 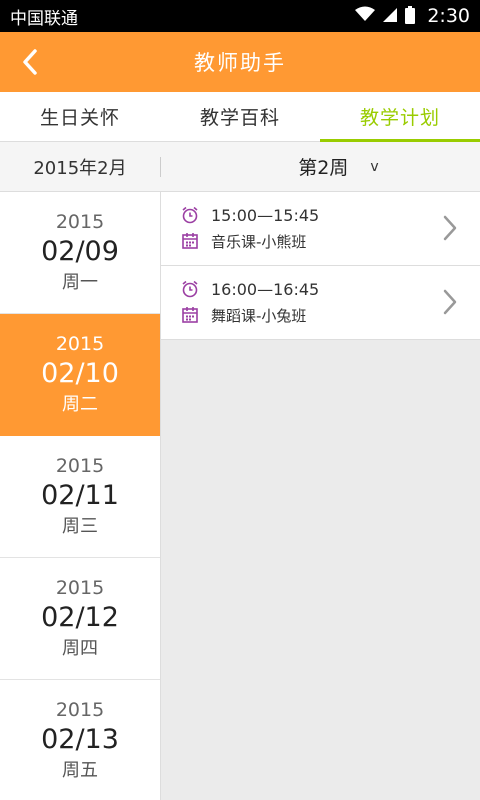 I want to click on wifi-icon, so click(x=365, y=16).